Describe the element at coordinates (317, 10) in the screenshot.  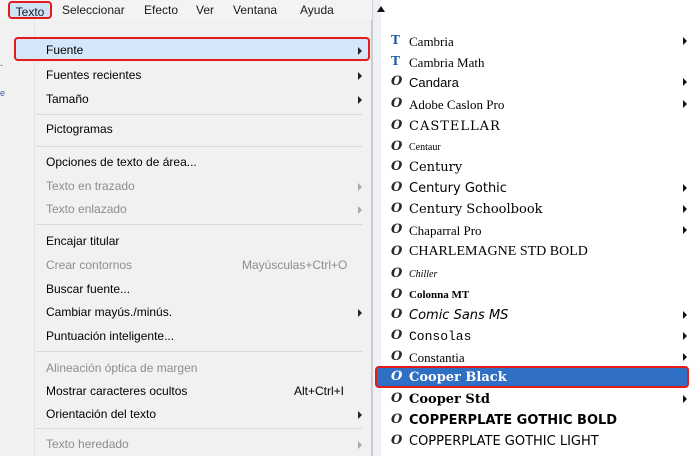
I see `menu-ayuda: Ayuda` at that location.